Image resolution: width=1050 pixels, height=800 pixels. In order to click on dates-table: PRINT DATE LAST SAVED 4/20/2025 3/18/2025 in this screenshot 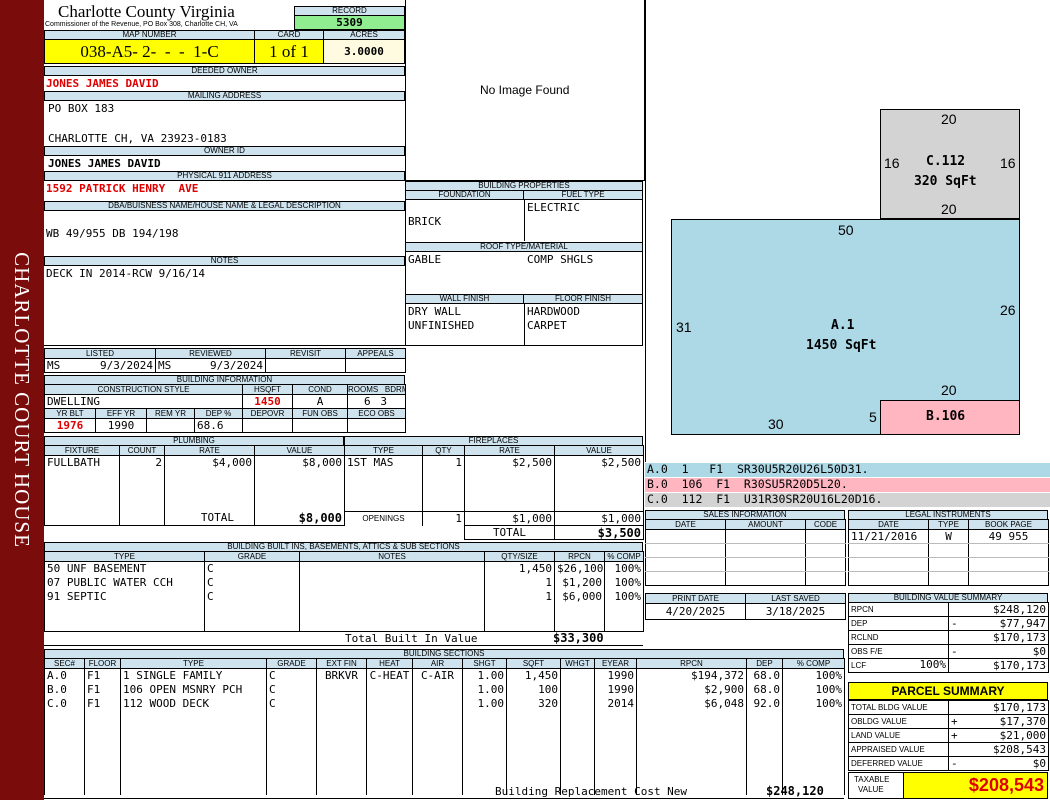, I will do `click(745, 606)`.